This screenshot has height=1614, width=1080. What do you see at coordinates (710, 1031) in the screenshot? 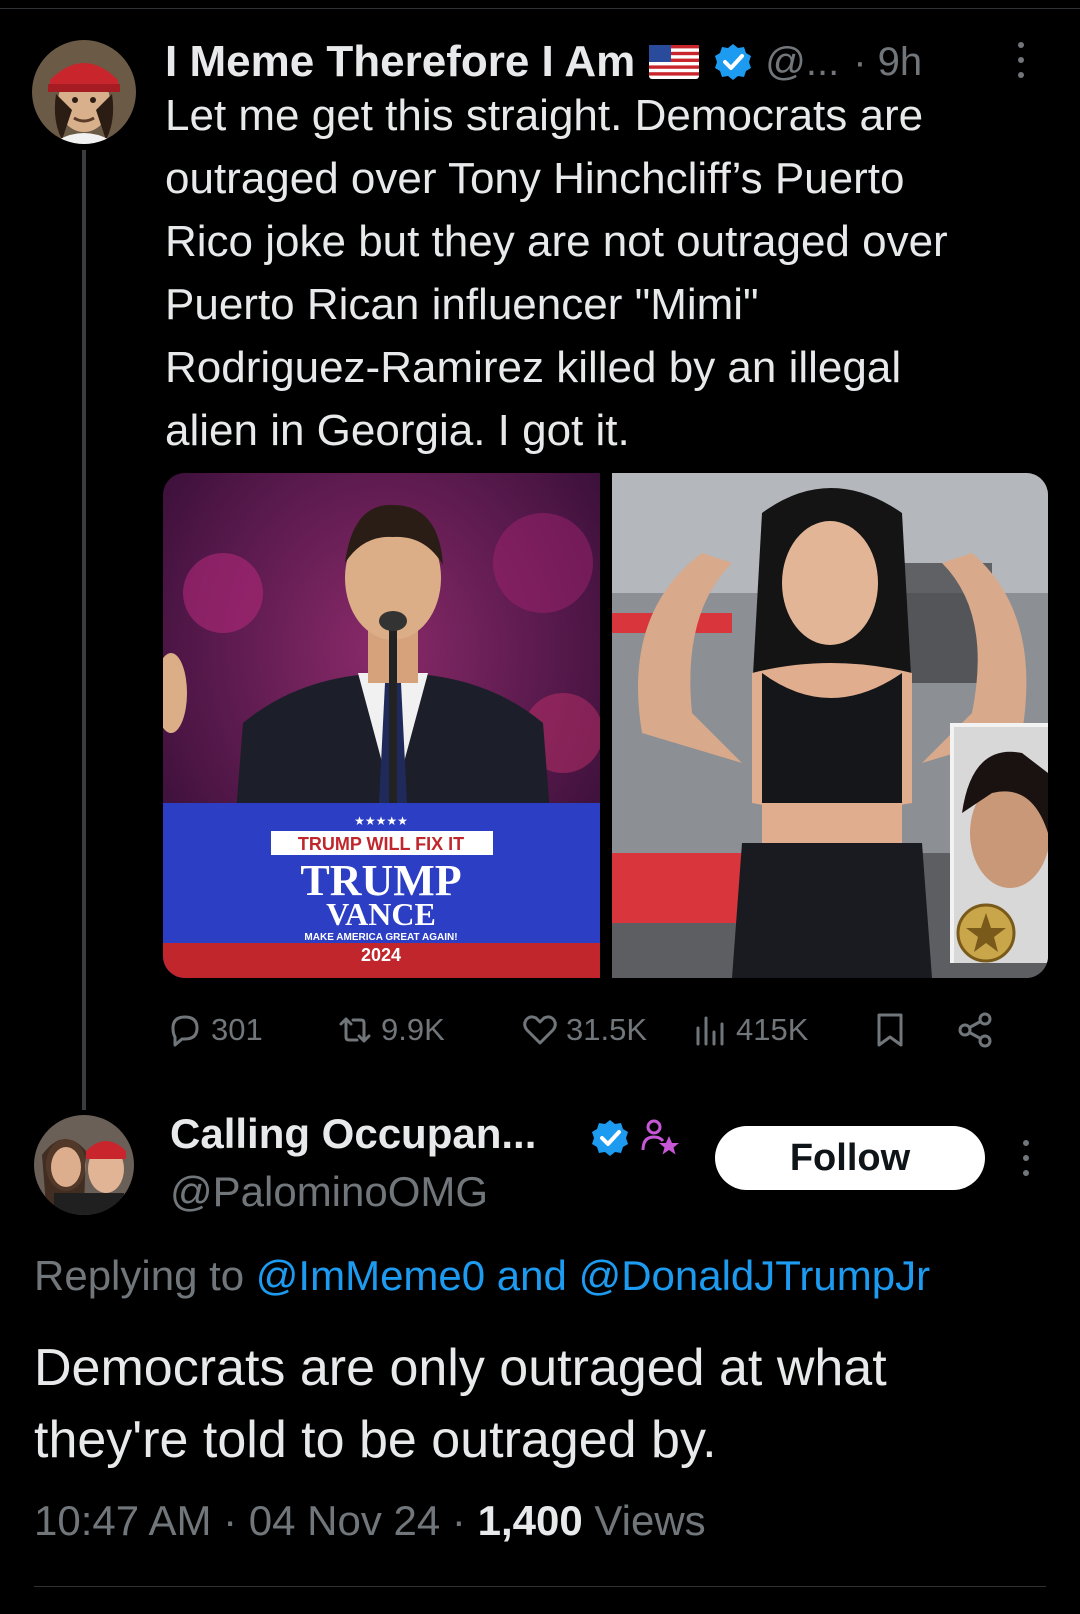
I see `views-icon` at bounding box center [710, 1031].